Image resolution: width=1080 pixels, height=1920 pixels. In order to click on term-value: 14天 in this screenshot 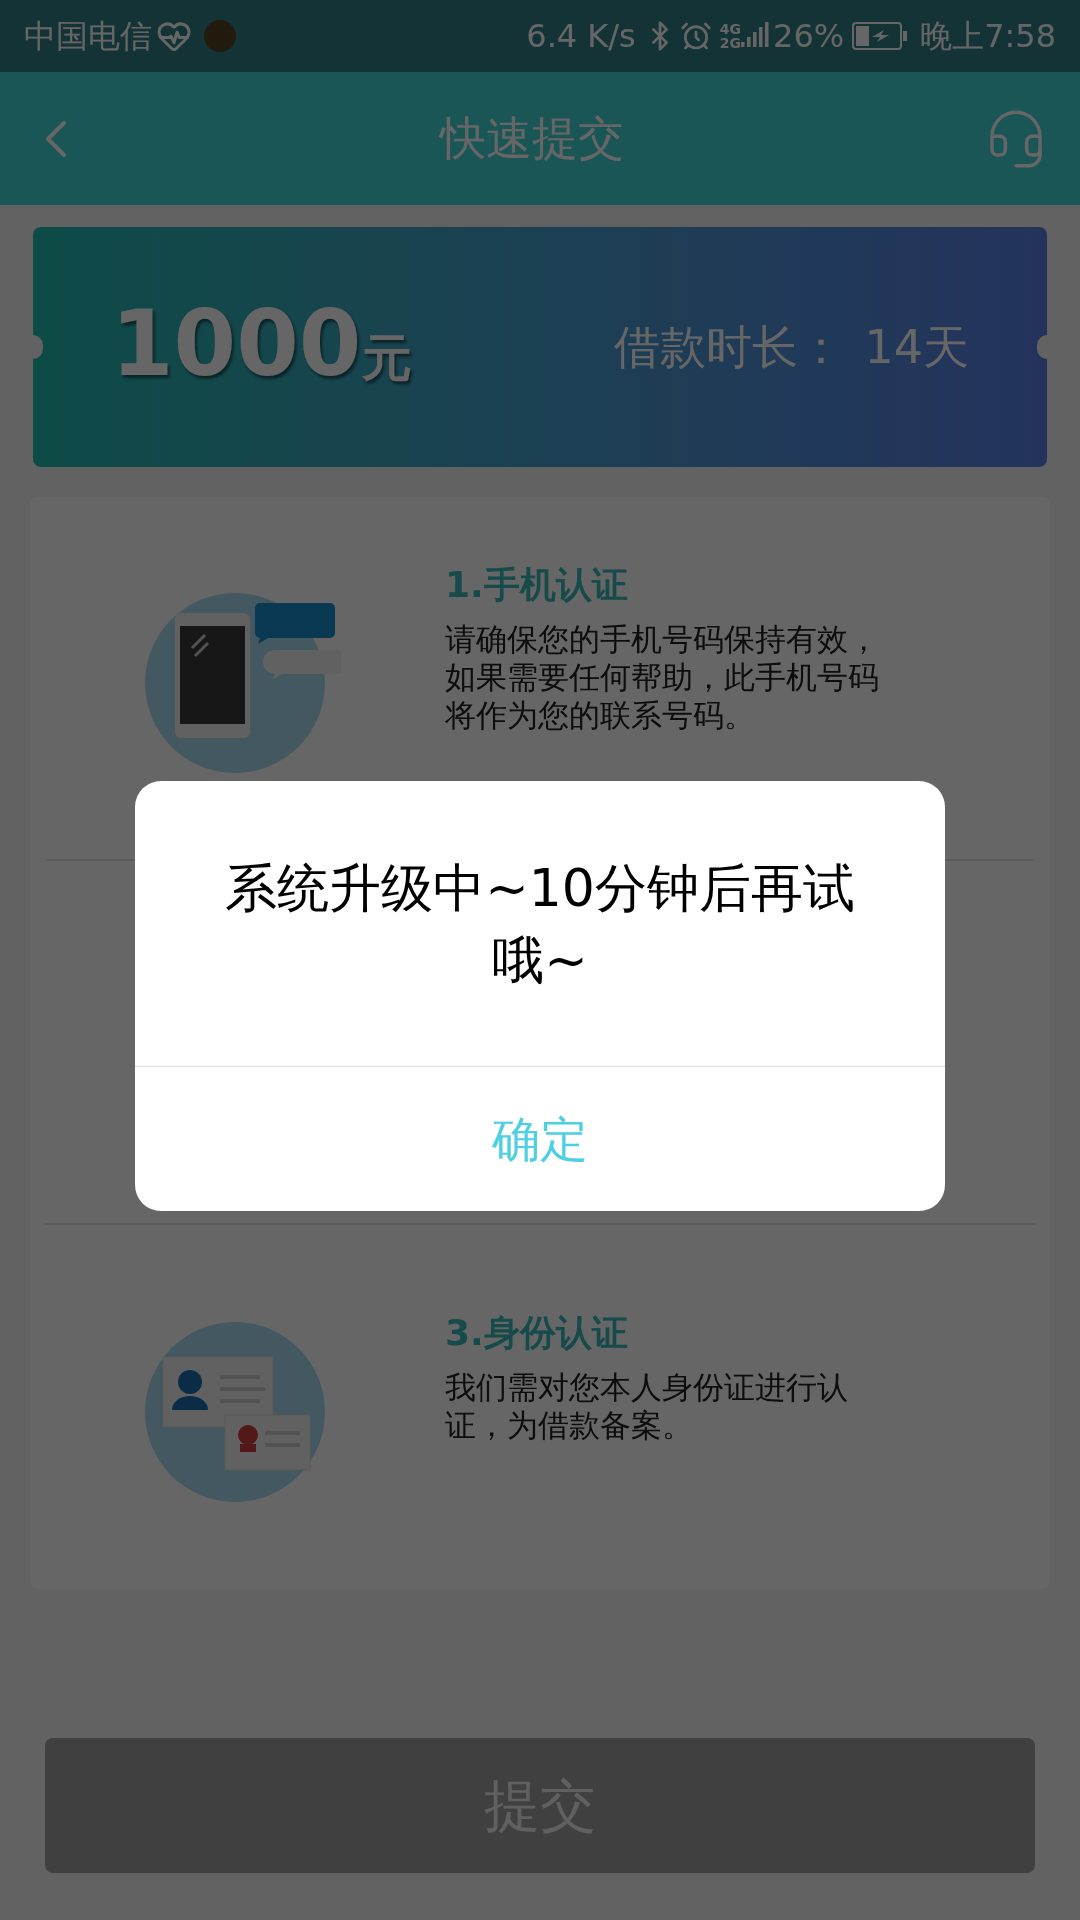, I will do `click(916, 347)`.